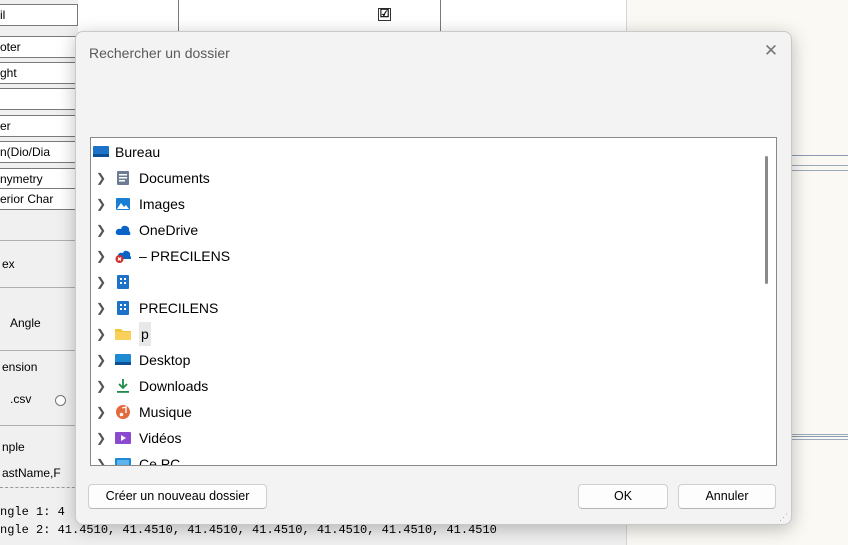 This screenshot has height=545, width=848. What do you see at coordinates (177, 496) in the screenshot?
I see `new-folder-button: Créer un nouveau dossier` at bounding box center [177, 496].